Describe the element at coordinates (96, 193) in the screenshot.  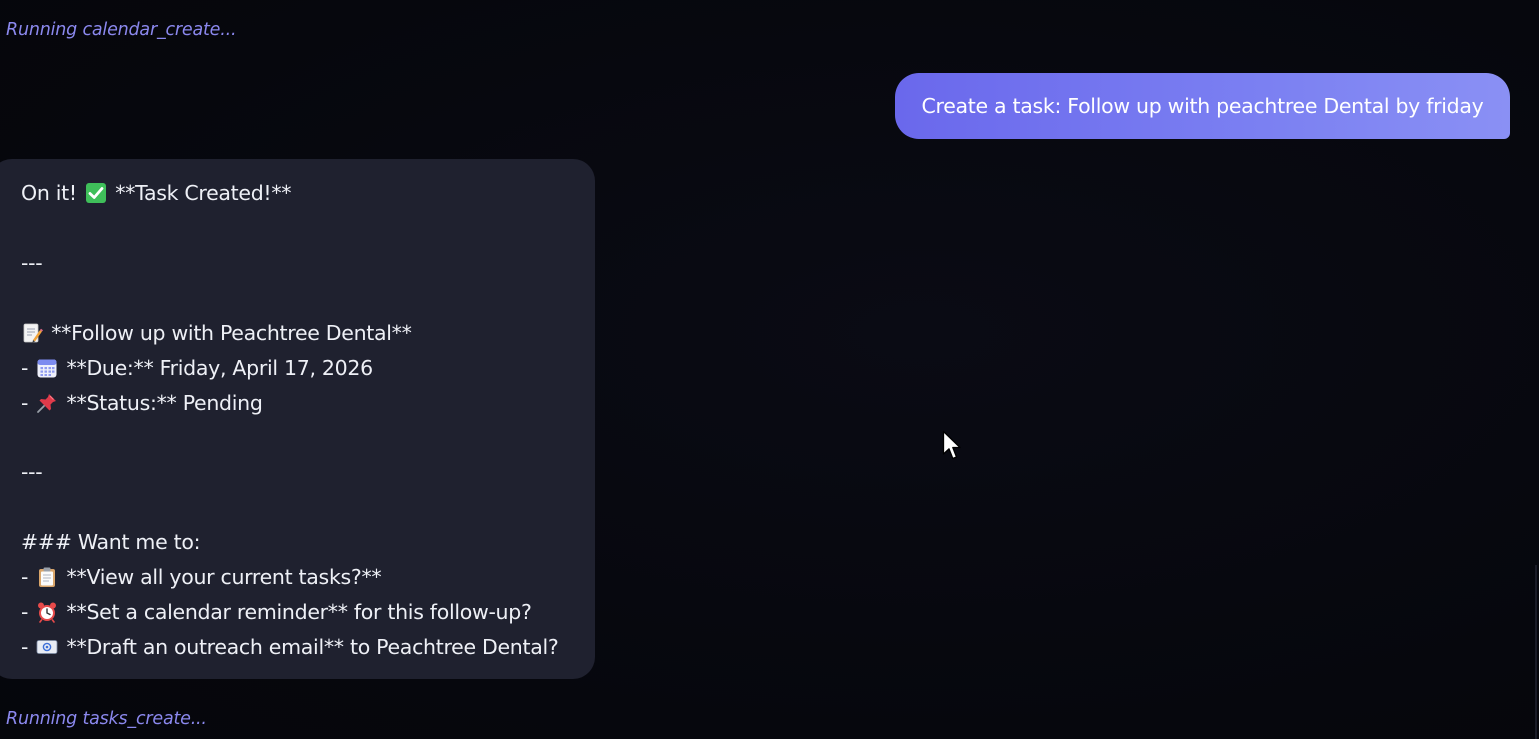
I see `check-mark-button-icon` at that location.